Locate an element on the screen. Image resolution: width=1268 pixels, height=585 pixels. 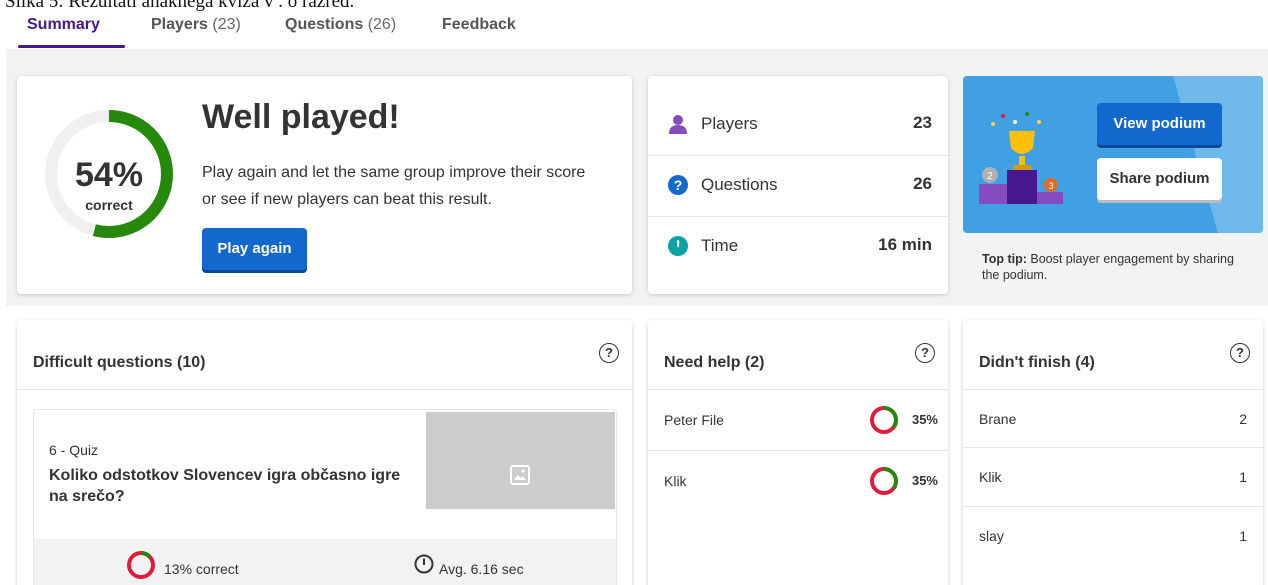
tab-feedback-label: Feedback is located at coordinates (479, 24).